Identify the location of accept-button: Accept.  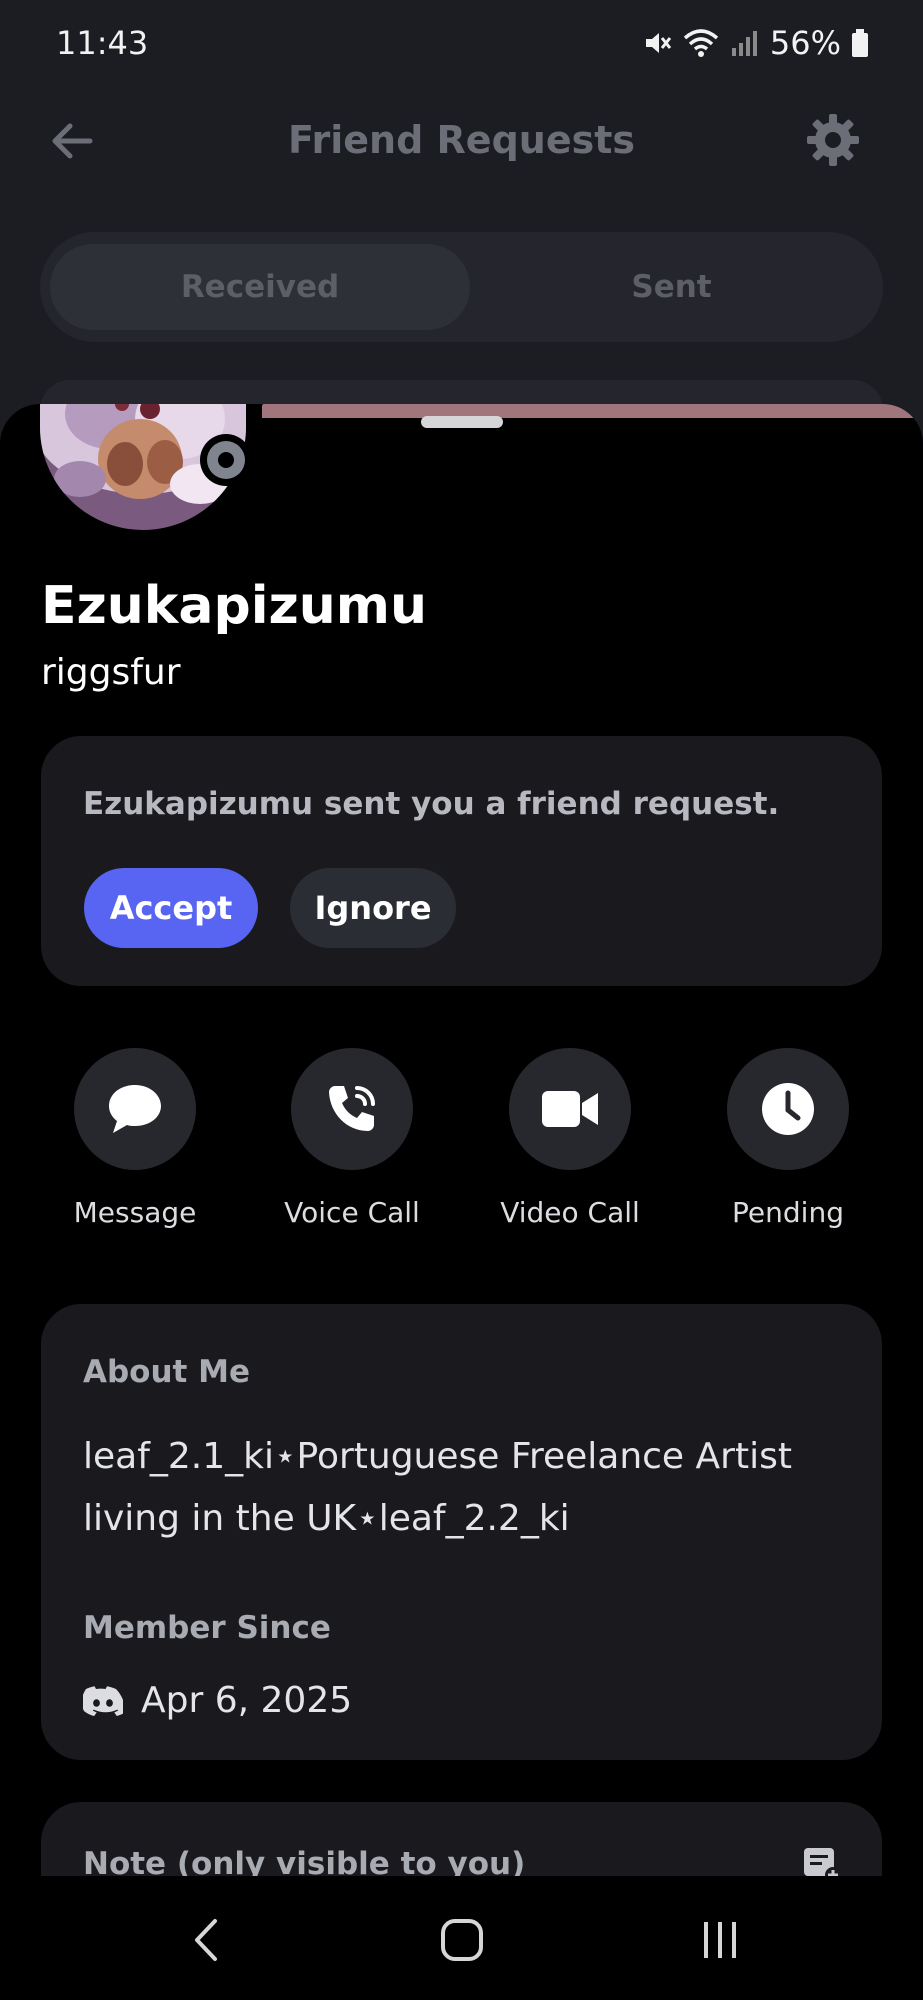
(171, 908).